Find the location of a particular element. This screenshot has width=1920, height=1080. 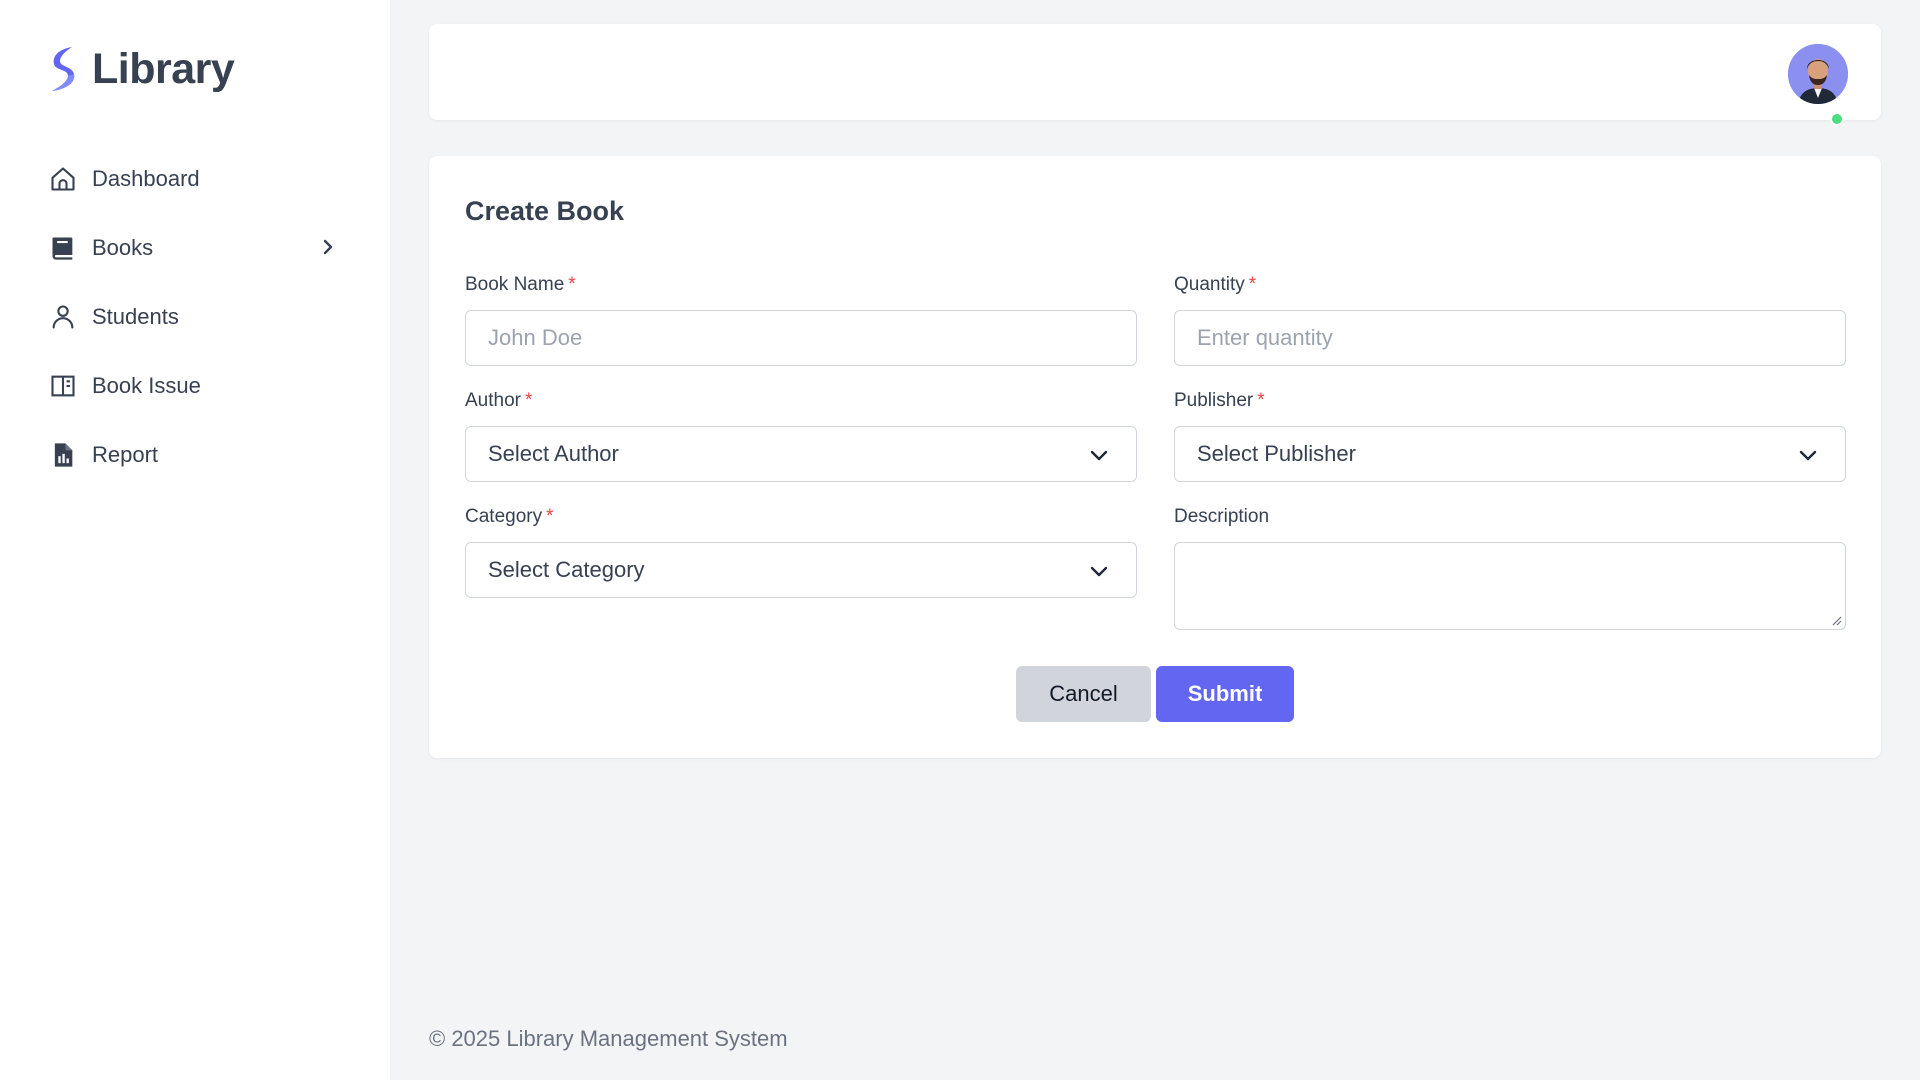

author-field: Author * Select Author is located at coordinates (801, 436).